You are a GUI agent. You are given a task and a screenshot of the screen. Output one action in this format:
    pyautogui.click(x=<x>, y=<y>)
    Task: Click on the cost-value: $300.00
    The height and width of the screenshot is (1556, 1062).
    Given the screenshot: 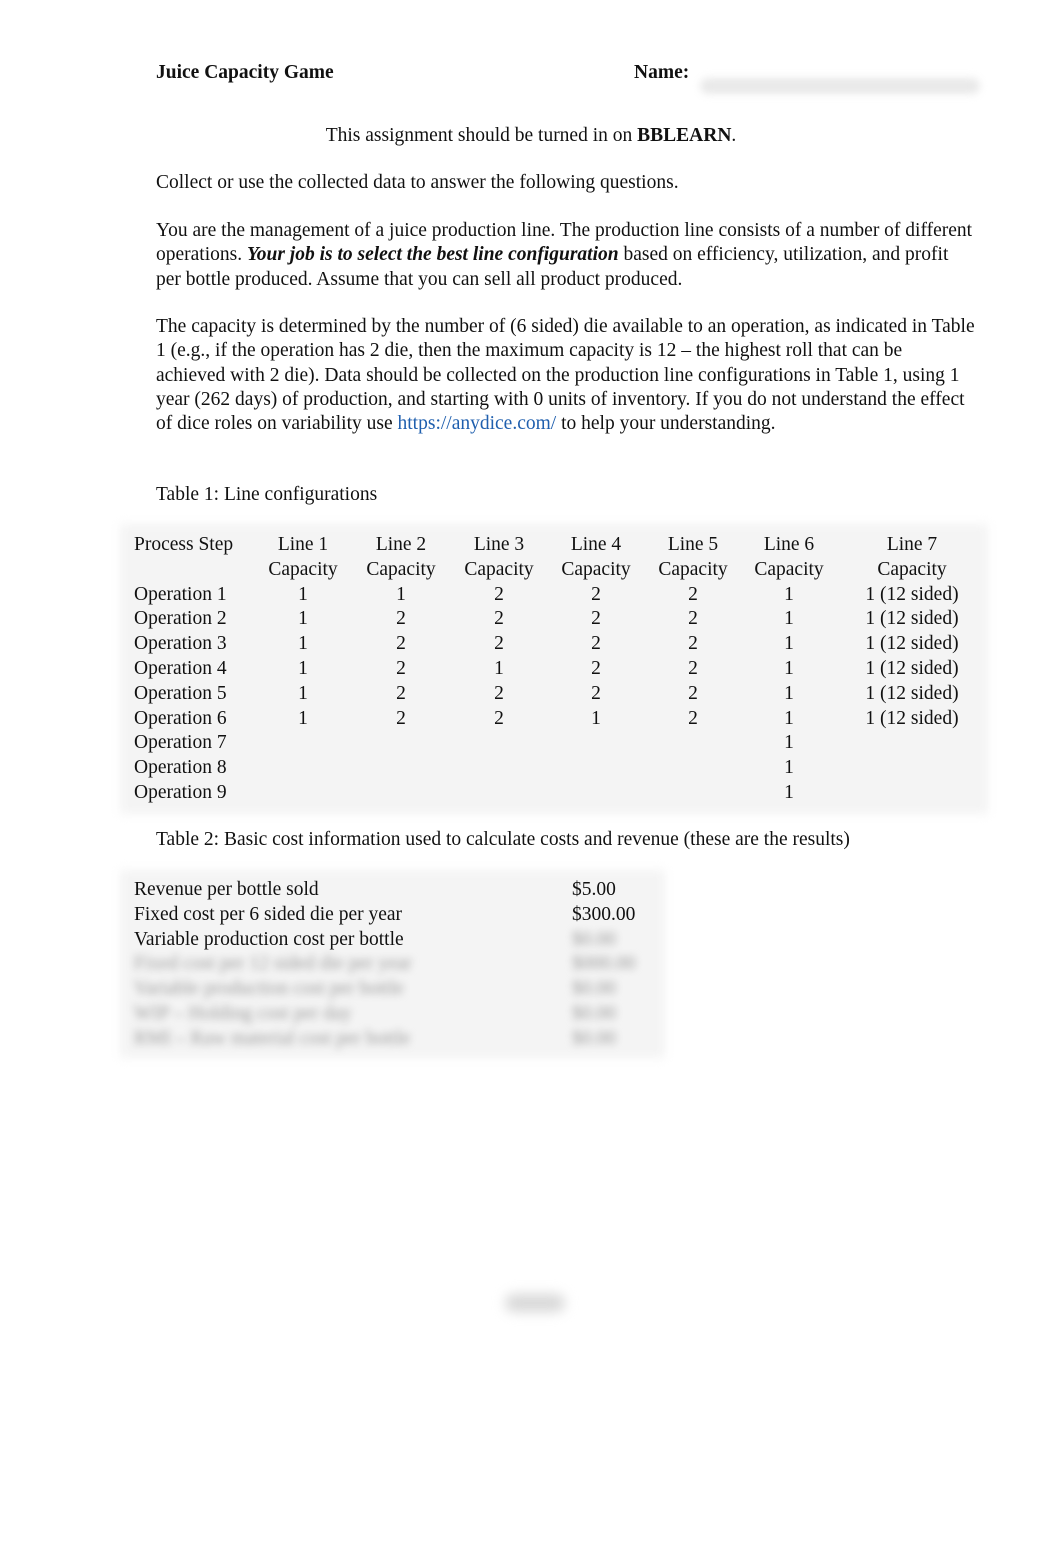 What is the action you would take?
    pyautogui.click(x=604, y=914)
    